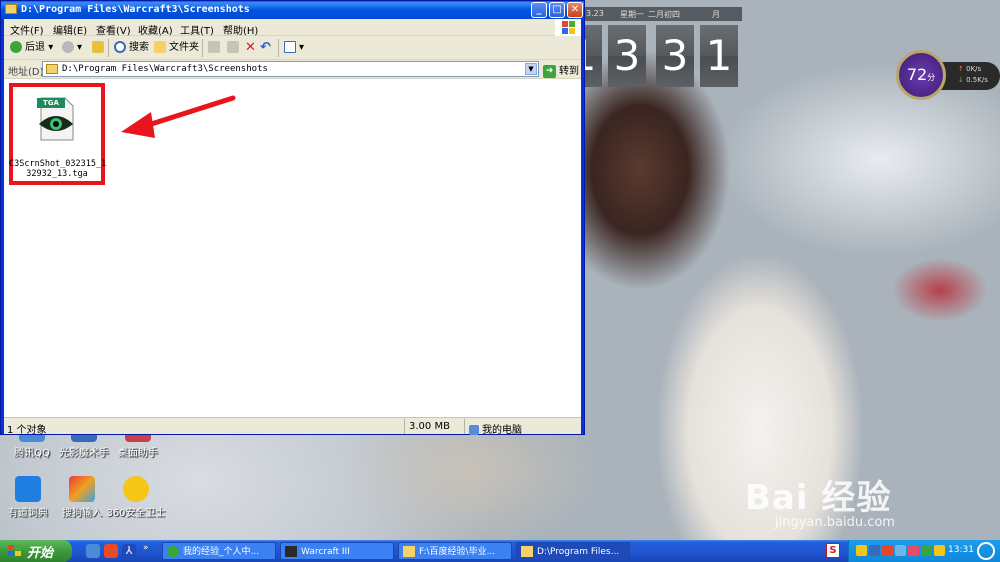 The image size is (1000, 562). I want to click on desktop-icon-youdao: 有道词典, so click(29, 497).